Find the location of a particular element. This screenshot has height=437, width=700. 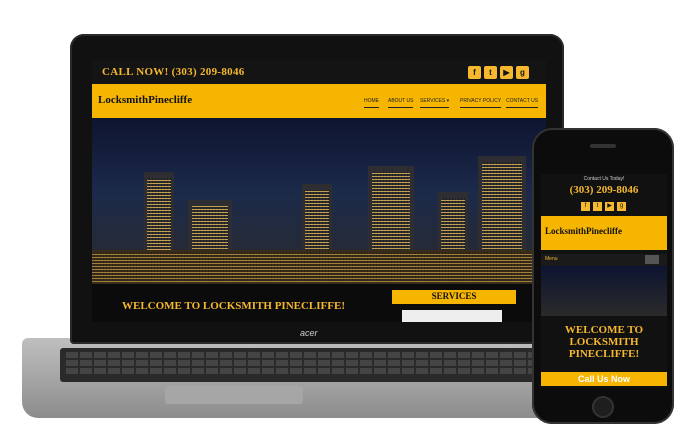

city-lights is located at coordinates (319, 267).